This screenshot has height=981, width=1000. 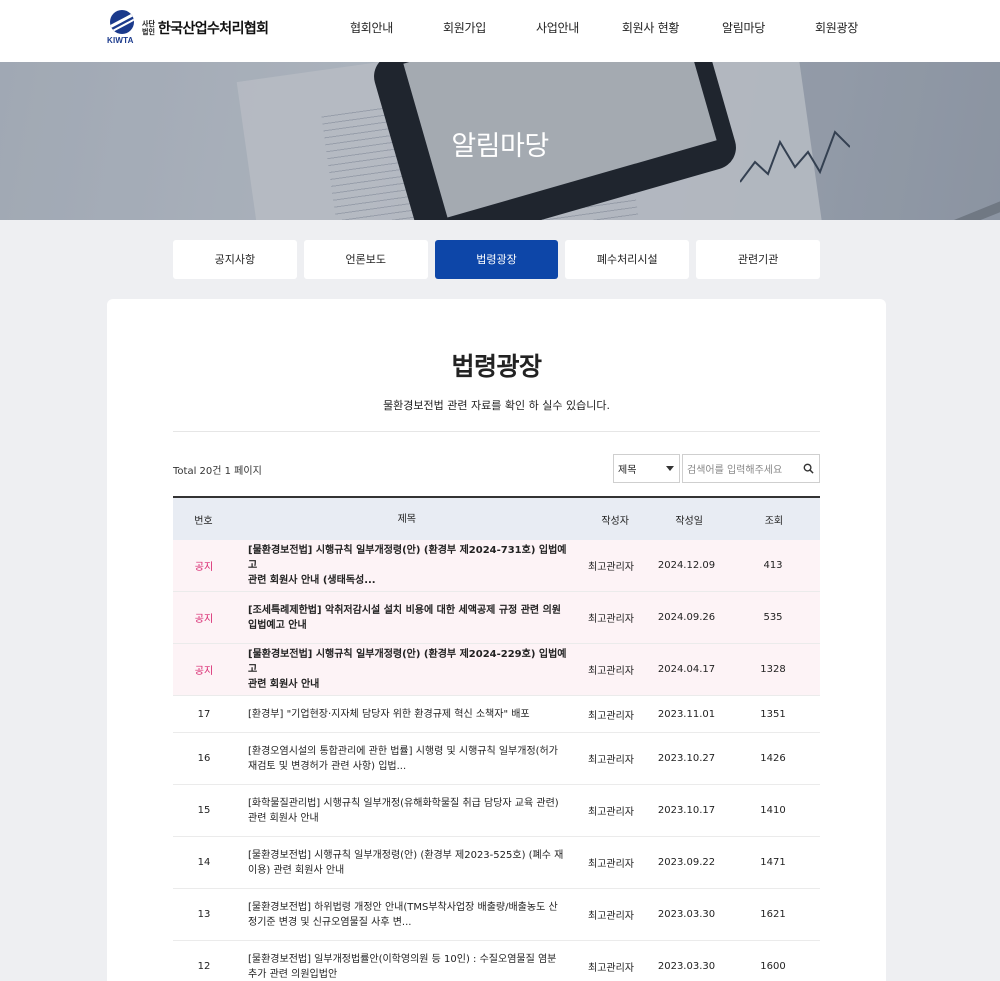 I want to click on row-date: 2024.04.17, so click(x=686, y=669).